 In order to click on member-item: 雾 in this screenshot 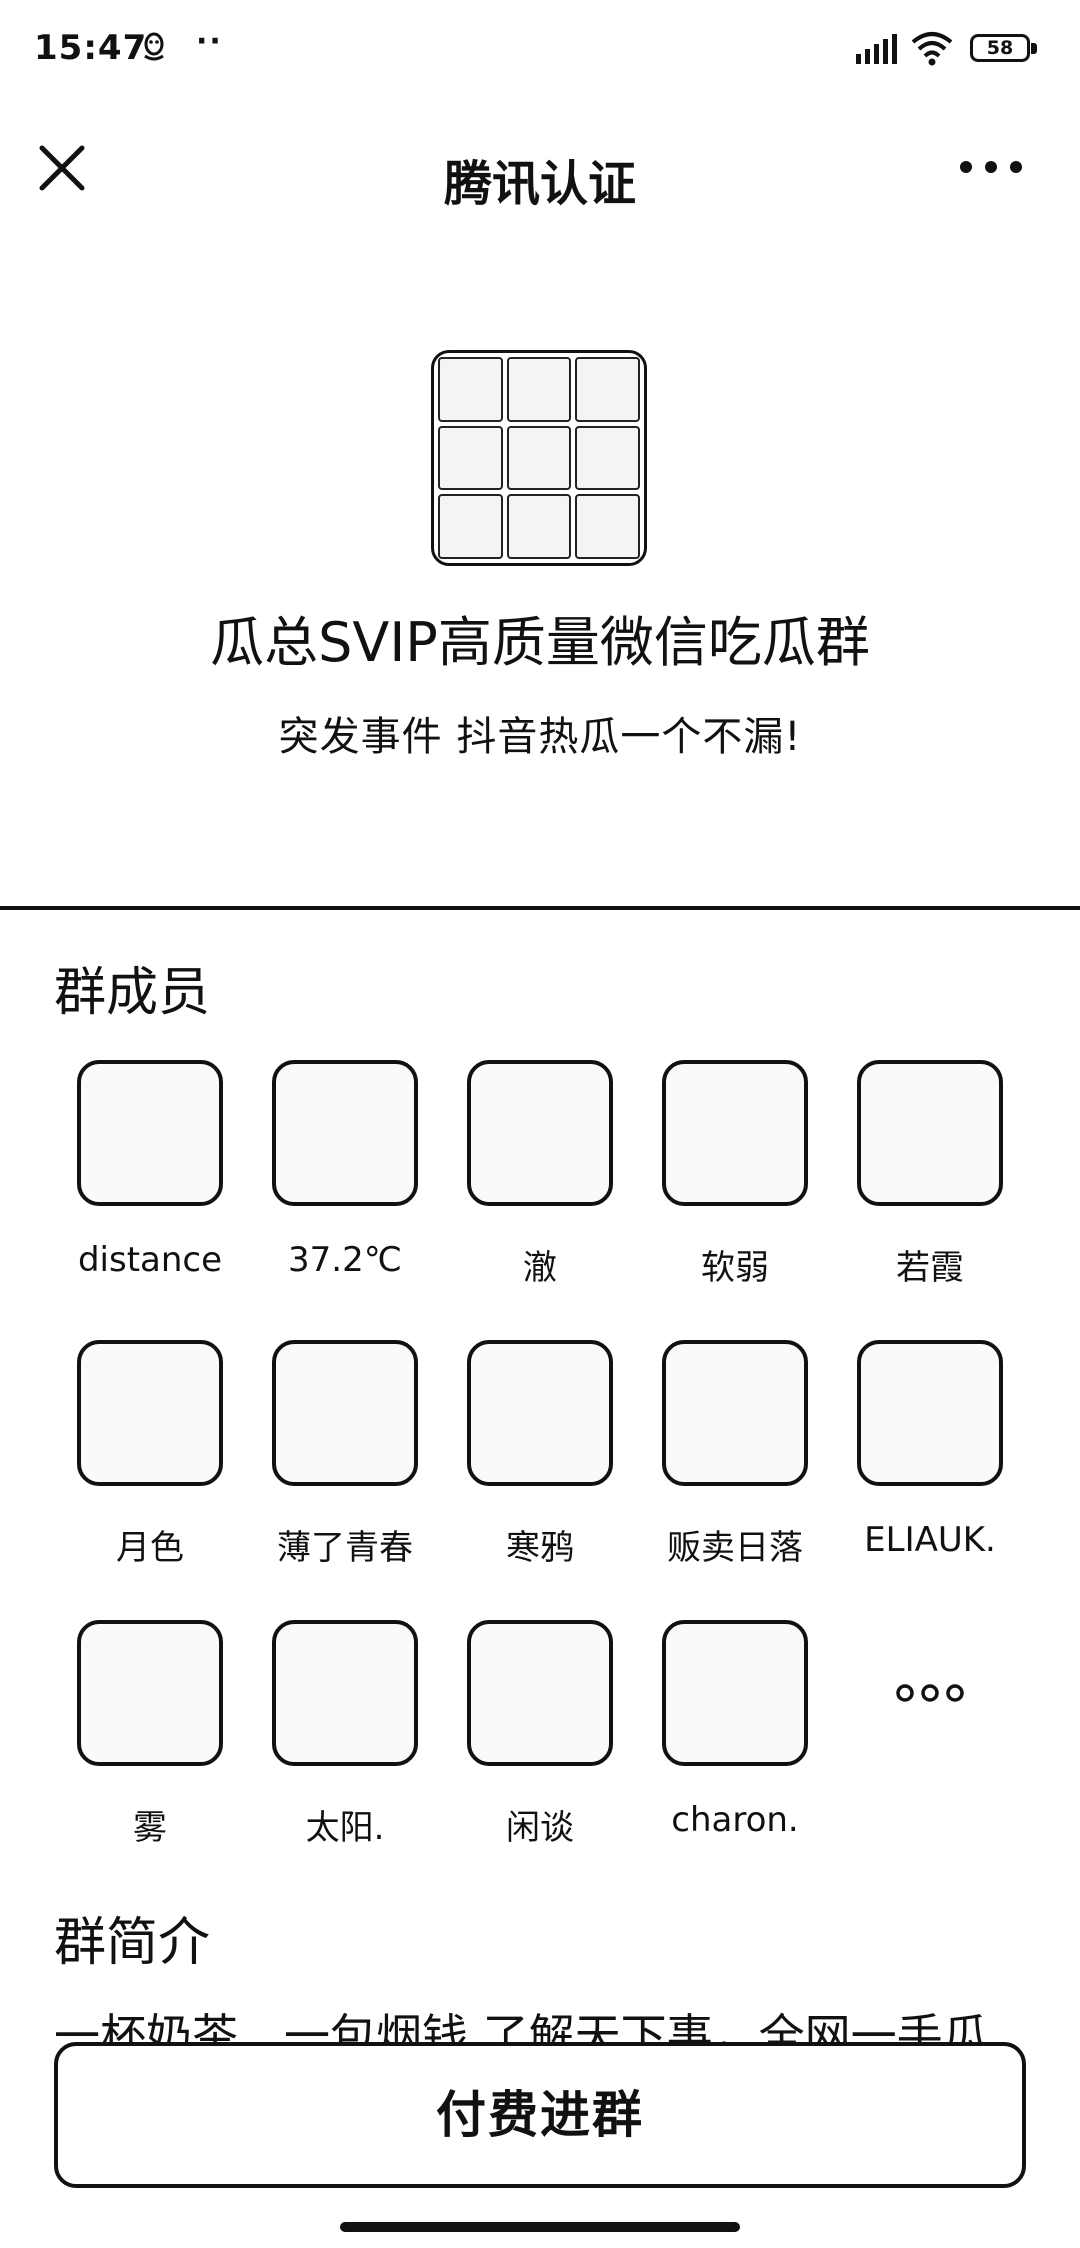, I will do `click(150, 1734)`.